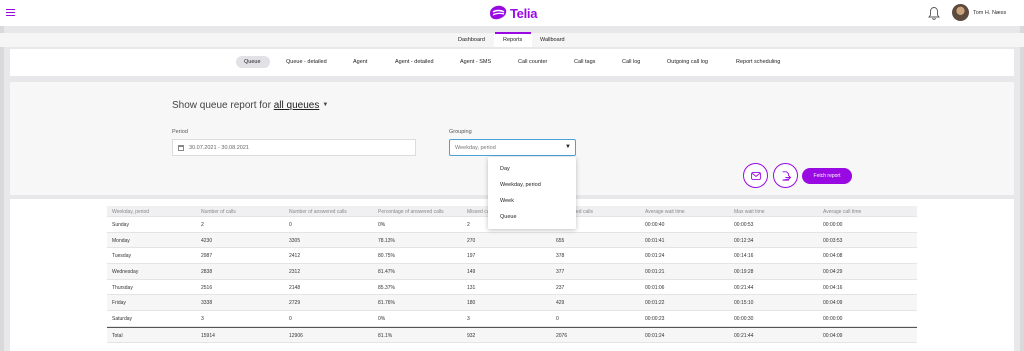 The width and height of the screenshot is (1024, 351). What do you see at coordinates (414, 62) in the screenshot?
I see `tab-agent-detailed: Agent - detailed` at bounding box center [414, 62].